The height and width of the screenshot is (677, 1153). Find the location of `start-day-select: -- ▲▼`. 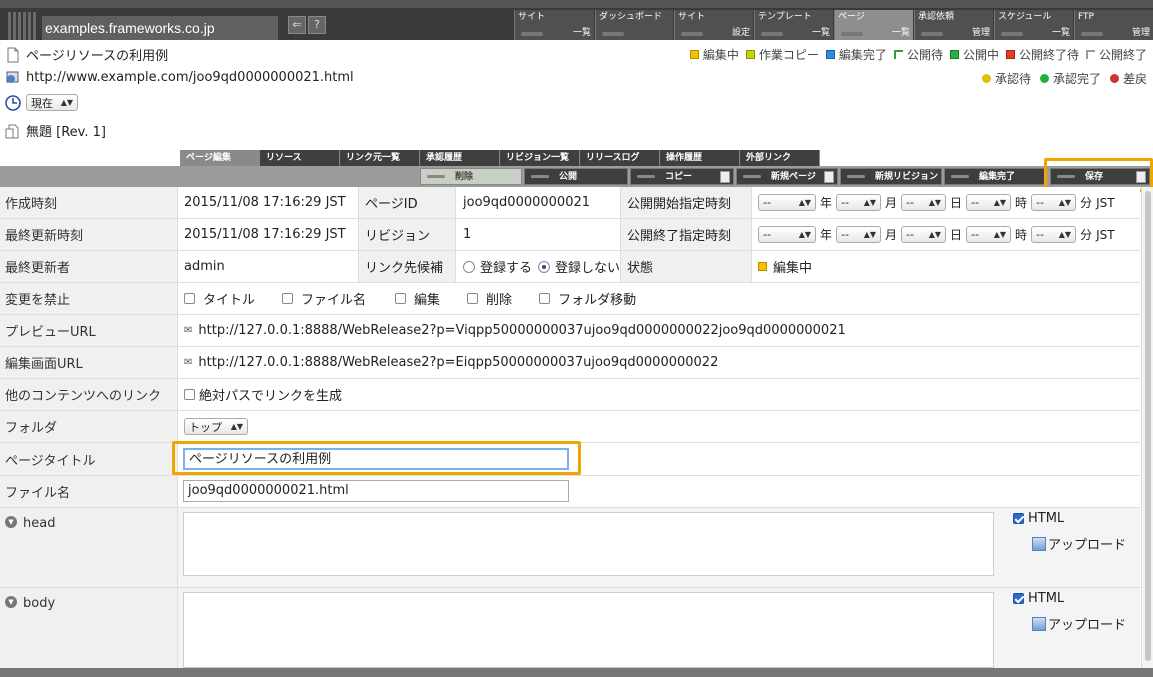

start-day-select: -- ▲▼ is located at coordinates (924, 202).